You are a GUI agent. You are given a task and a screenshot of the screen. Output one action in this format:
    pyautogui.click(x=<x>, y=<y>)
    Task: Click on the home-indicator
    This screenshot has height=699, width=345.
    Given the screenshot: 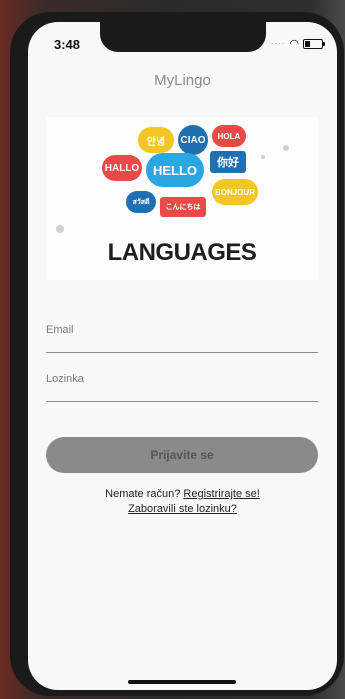 What is the action you would take?
    pyautogui.click(x=182, y=682)
    